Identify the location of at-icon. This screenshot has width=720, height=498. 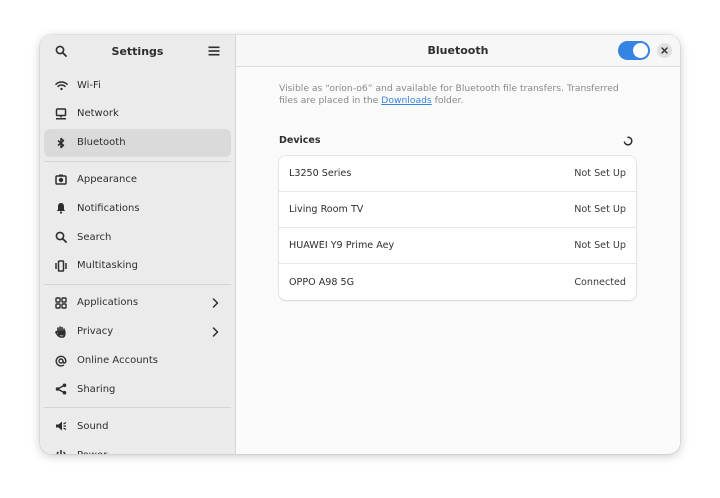
(61, 361).